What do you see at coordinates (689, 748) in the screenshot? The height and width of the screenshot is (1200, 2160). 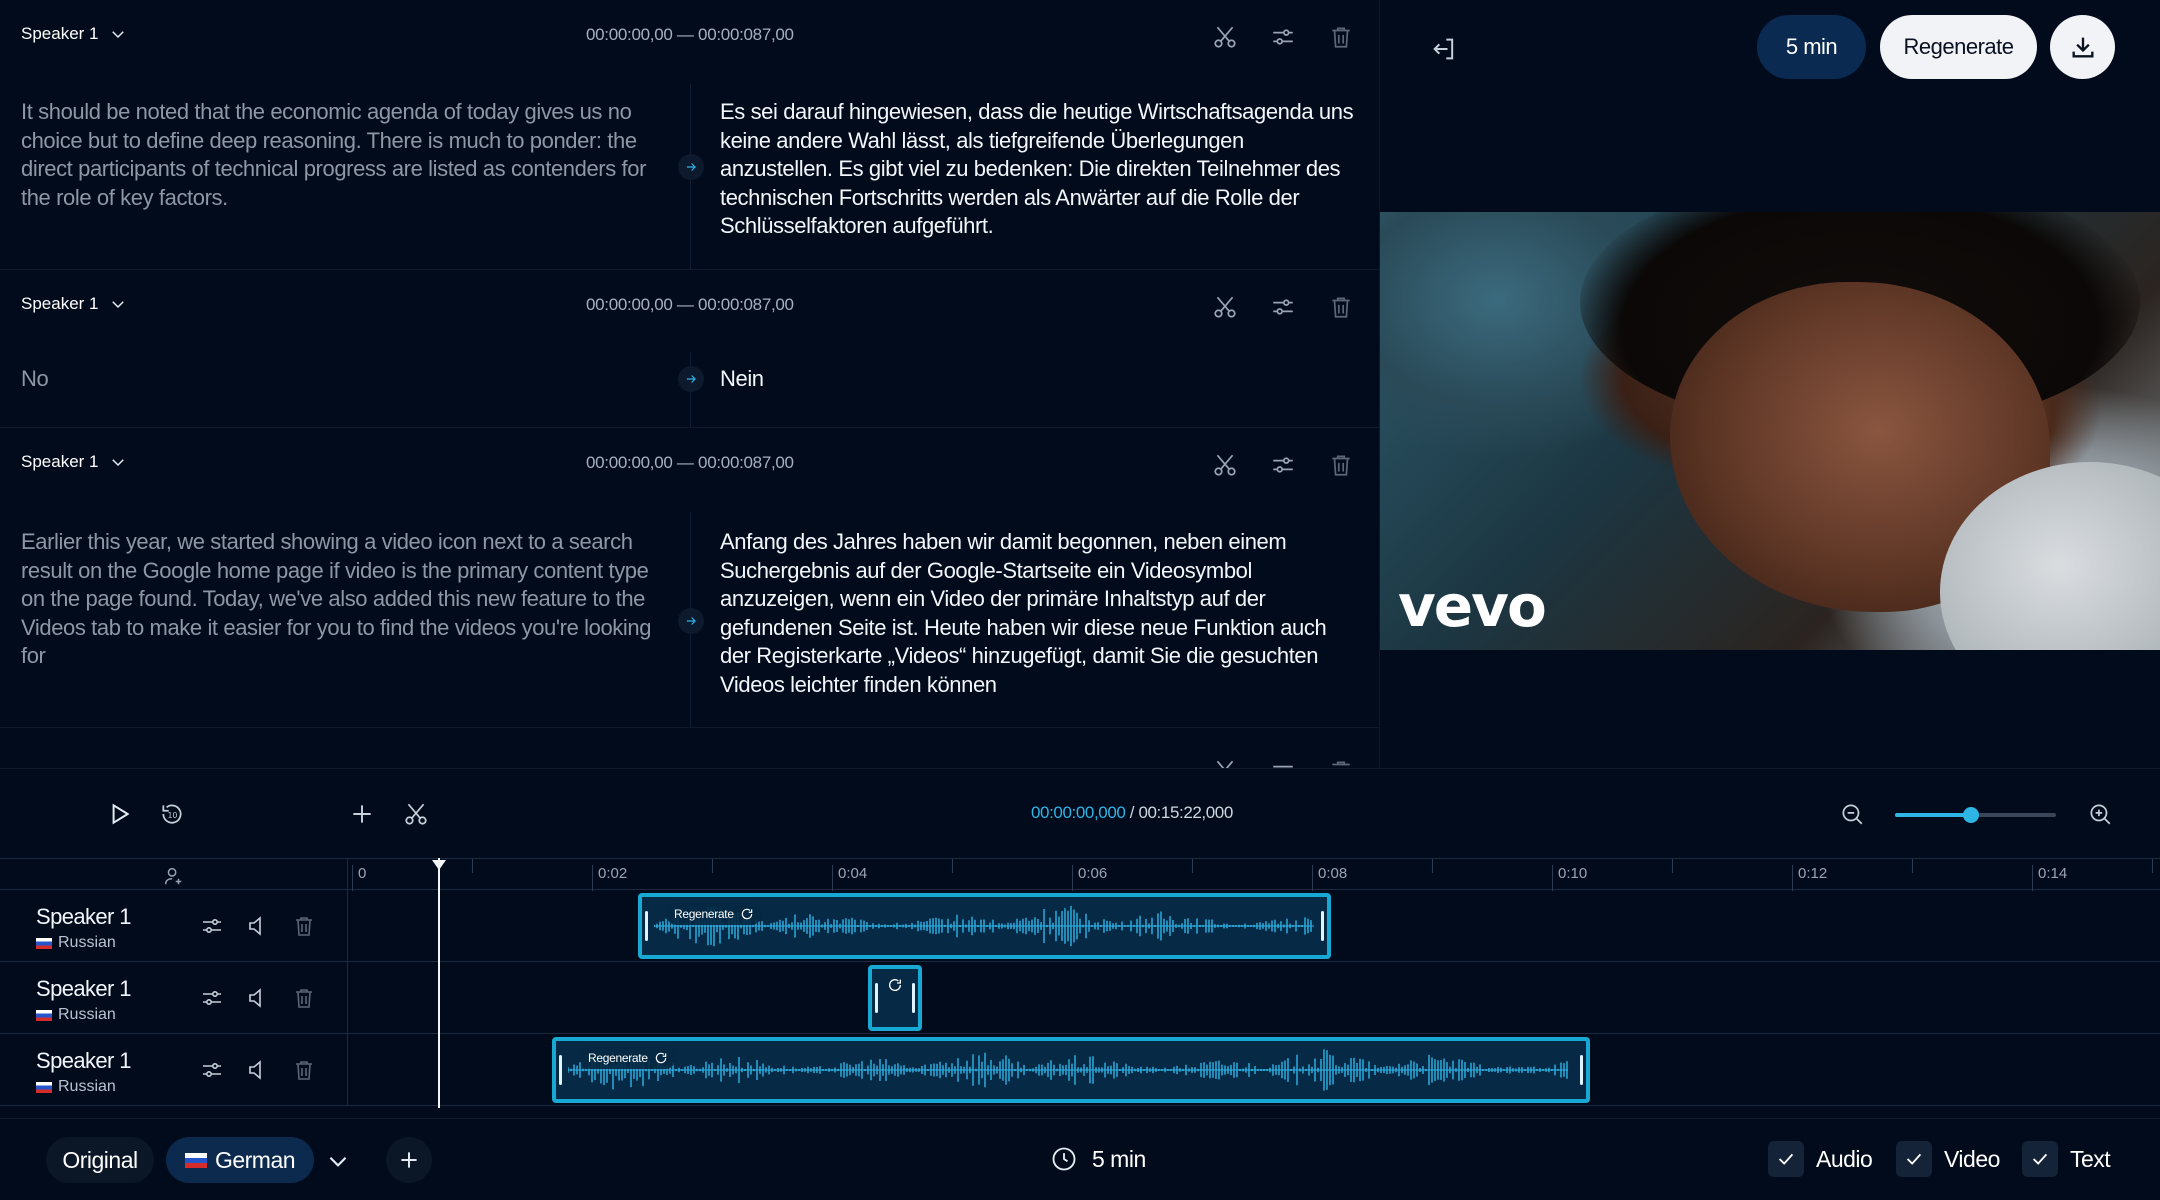 I see `transcript-segment-partial` at bounding box center [689, 748].